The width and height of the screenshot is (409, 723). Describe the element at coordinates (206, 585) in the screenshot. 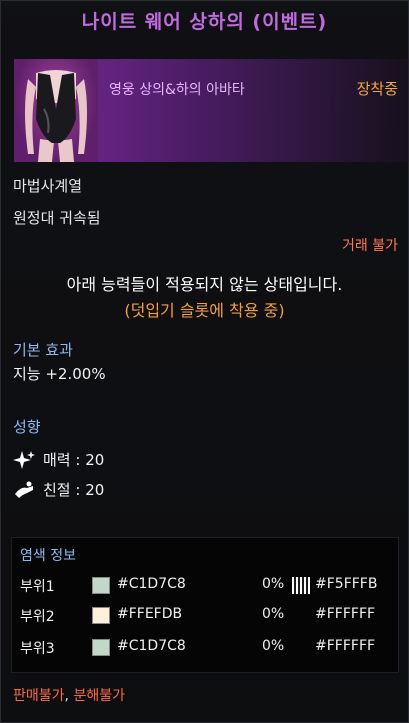

I see `dye-row-part1: 부위1 #C1D7C8 0% #F5FFFB` at that location.